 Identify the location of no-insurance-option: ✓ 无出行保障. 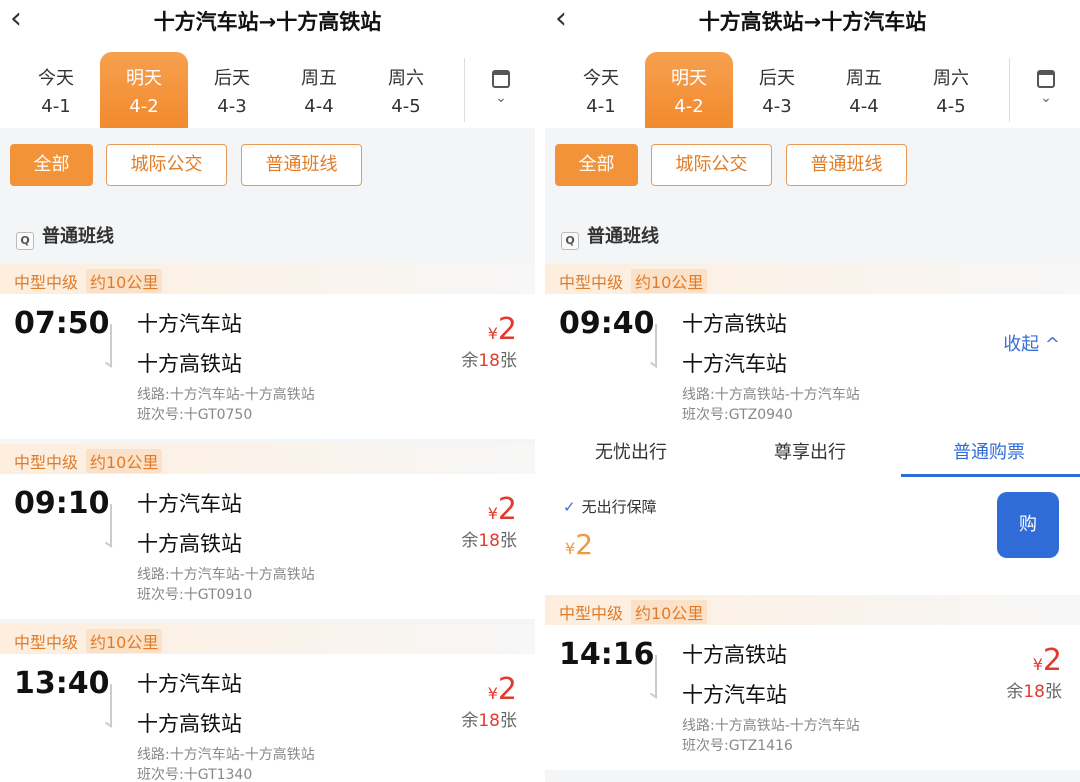
(610, 506).